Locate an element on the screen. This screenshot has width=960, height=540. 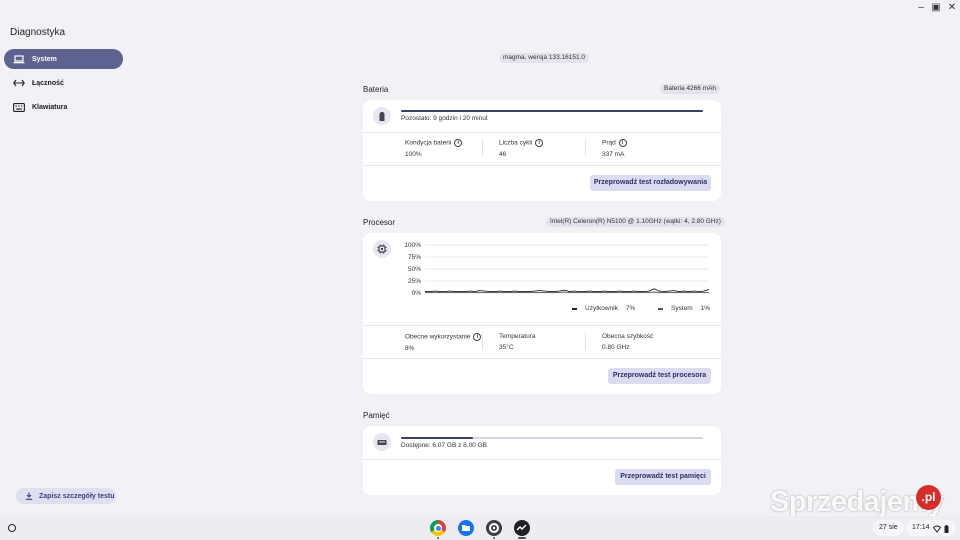
y-tick-label: 25% is located at coordinates (414, 281).